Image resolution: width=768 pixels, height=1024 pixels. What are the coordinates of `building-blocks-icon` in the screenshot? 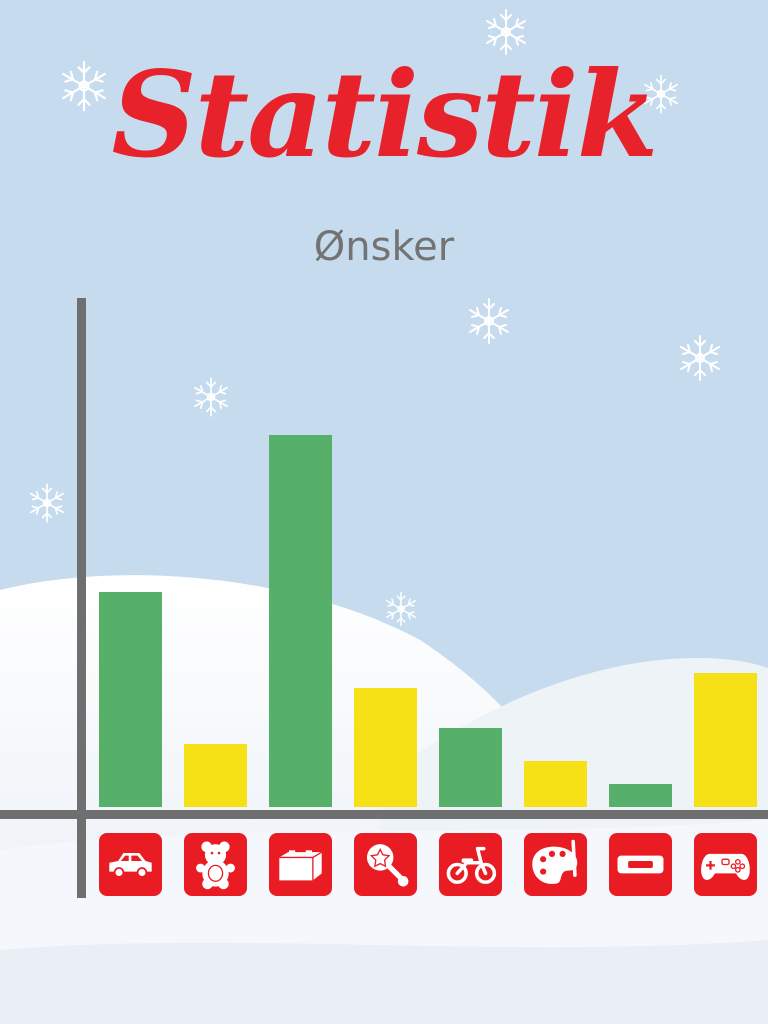 It's located at (300, 865).